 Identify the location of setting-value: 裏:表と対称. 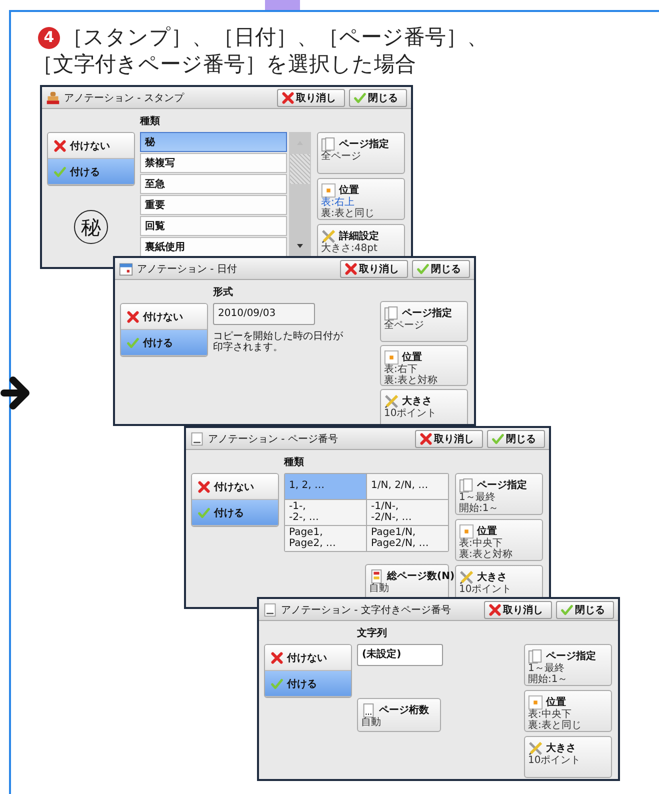
(486, 555).